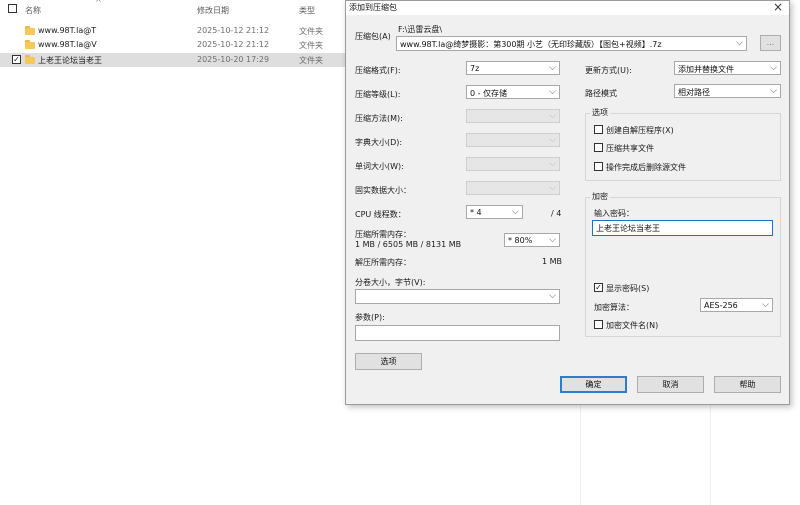 The image size is (800, 505). Describe the element at coordinates (614, 307) in the screenshot. I see `enc-method-label: 加密算法：` at that location.